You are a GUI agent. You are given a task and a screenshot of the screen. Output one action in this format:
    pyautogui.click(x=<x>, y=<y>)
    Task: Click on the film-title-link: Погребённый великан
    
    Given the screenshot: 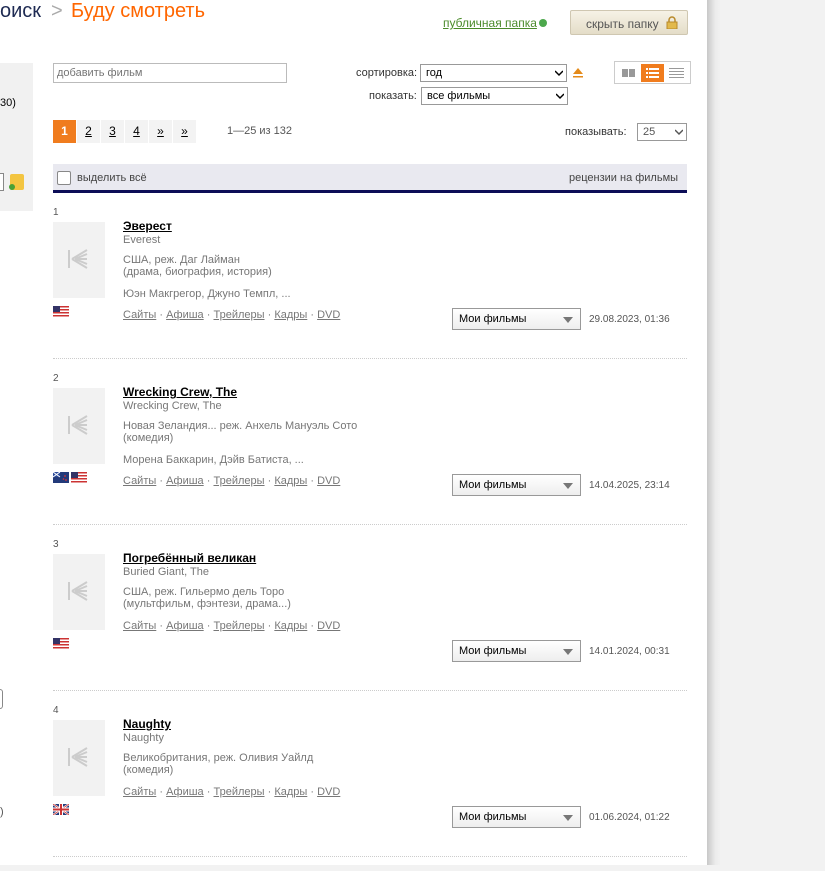 What is the action you would take?
    pyautogui.click(x=189, y=558)
    